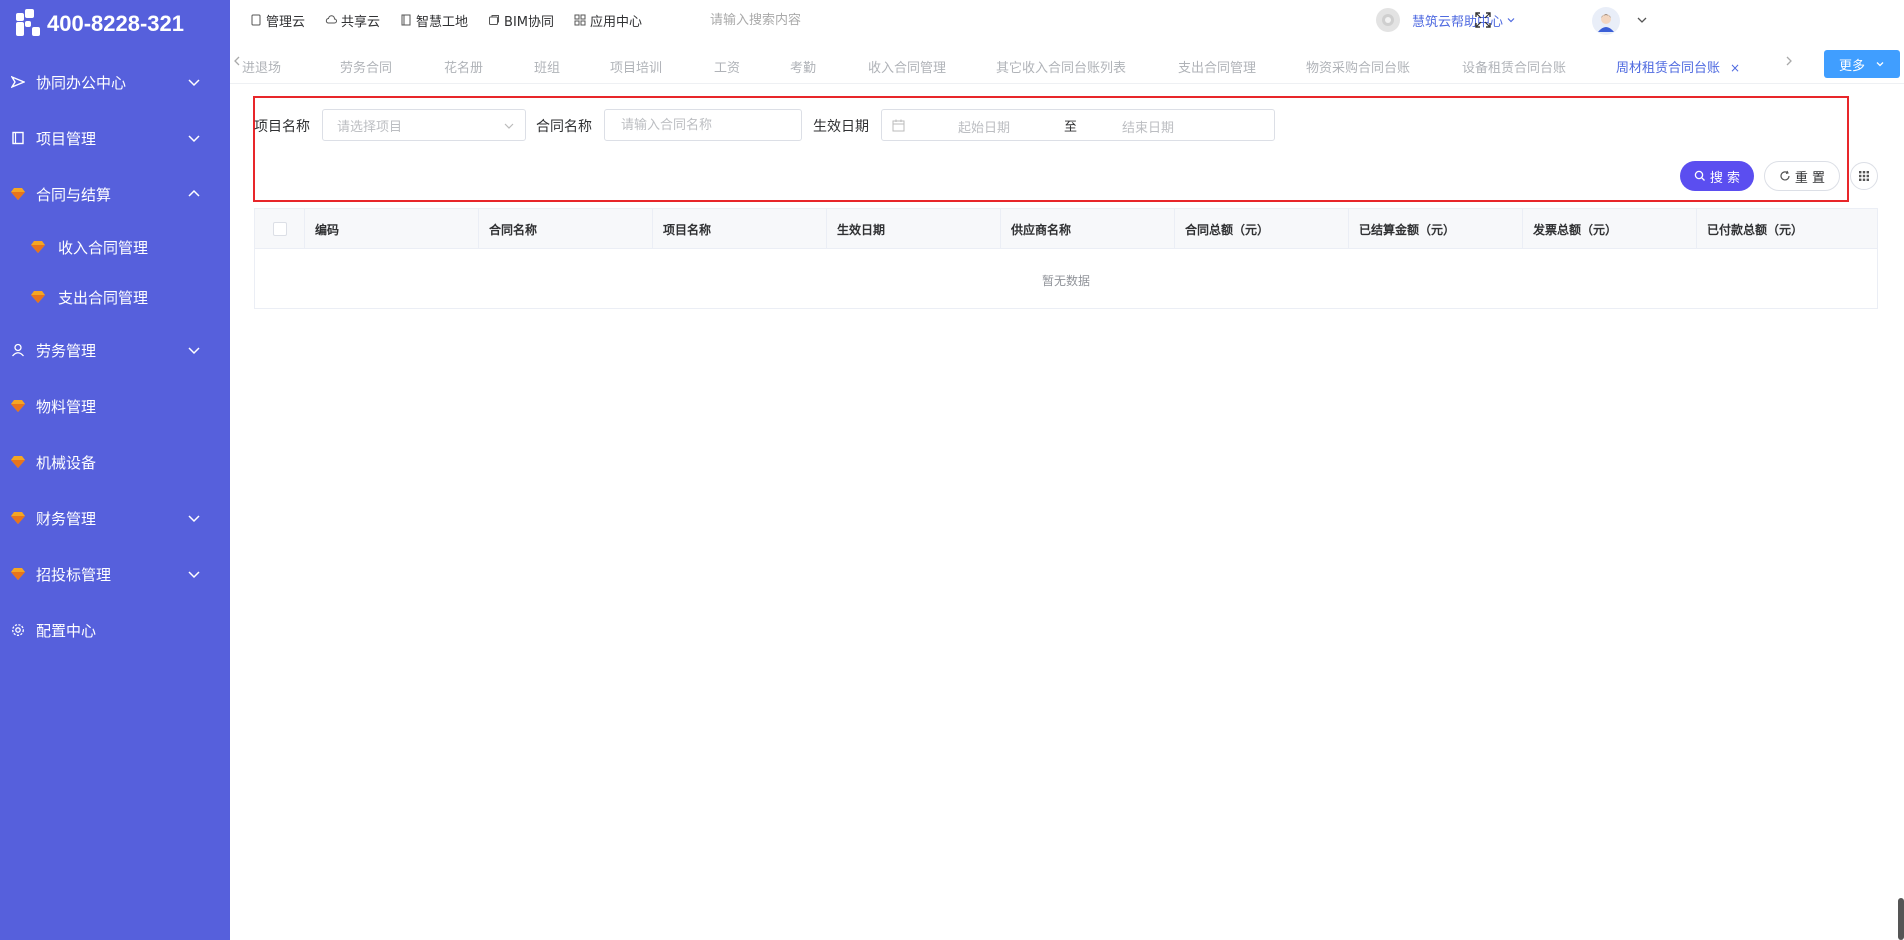  I want to click on table-empty-text: 暂无数据, so click(1065, 281).